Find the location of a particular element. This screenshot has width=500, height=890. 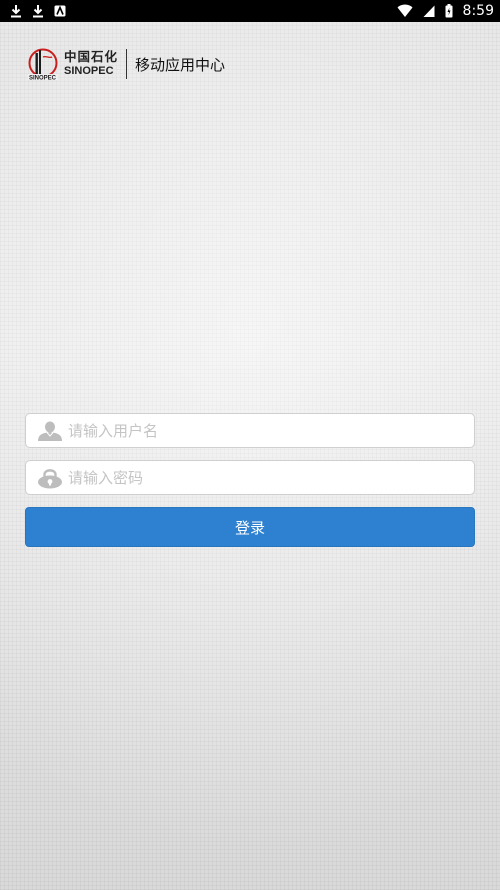

header-divider is located at coordinates (127, 64).